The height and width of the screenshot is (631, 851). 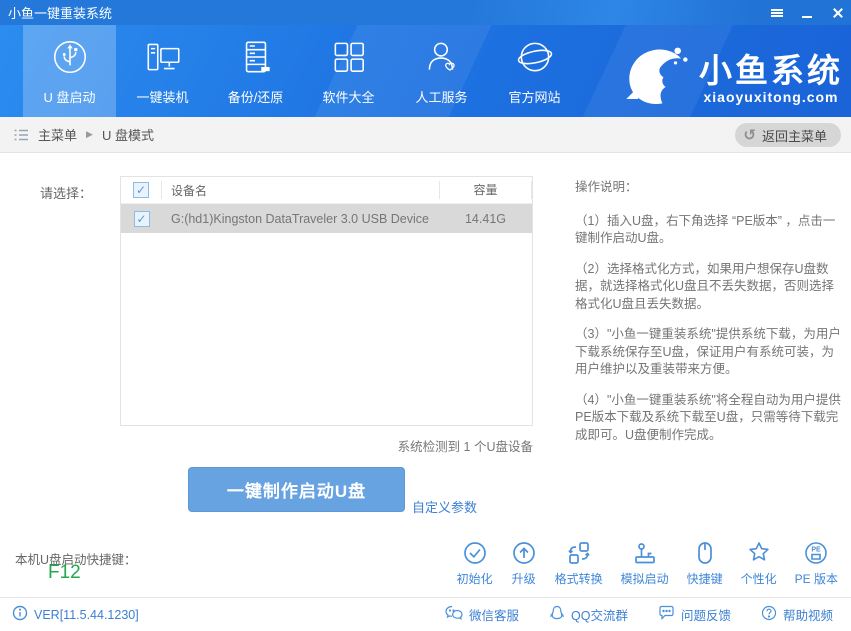 I want to click on back-to-main-menu-button: ↺ 返回主菜单, so click(x=788, y=135).